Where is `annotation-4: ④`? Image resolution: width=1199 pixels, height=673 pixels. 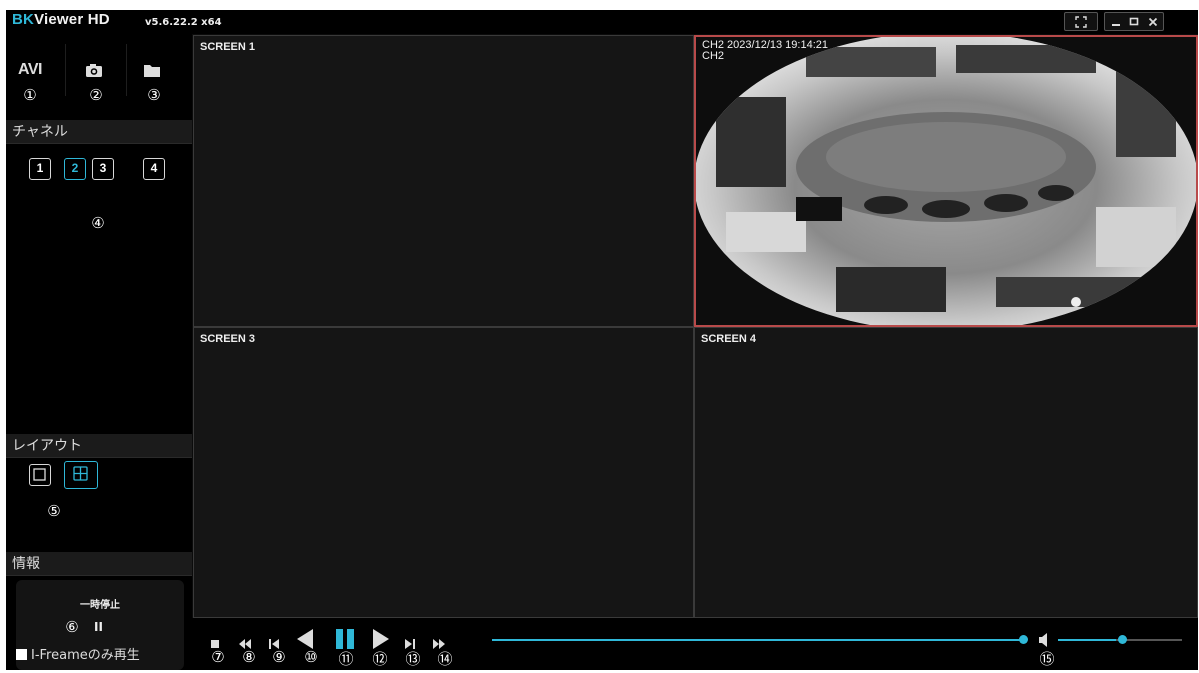
annotation-4: ④ is located at coordinates (98, 223).